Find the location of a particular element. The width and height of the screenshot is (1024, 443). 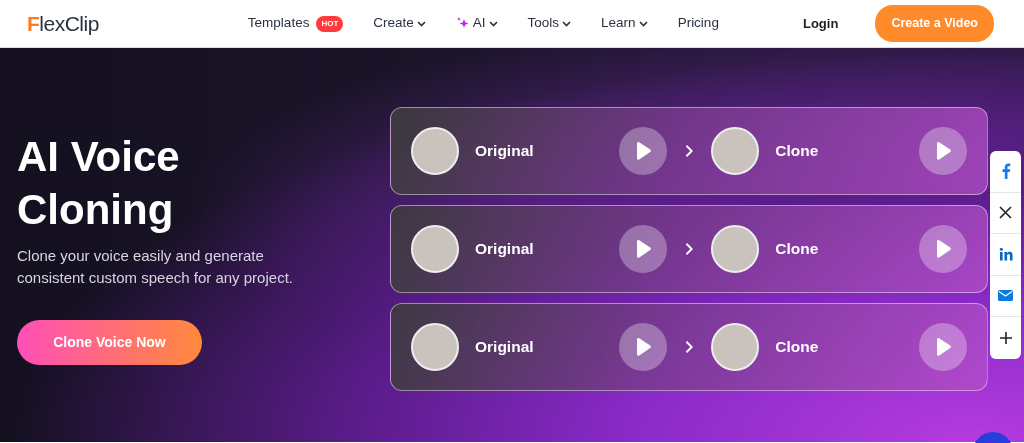

login-link: Login is located at coordinates (821, 23).